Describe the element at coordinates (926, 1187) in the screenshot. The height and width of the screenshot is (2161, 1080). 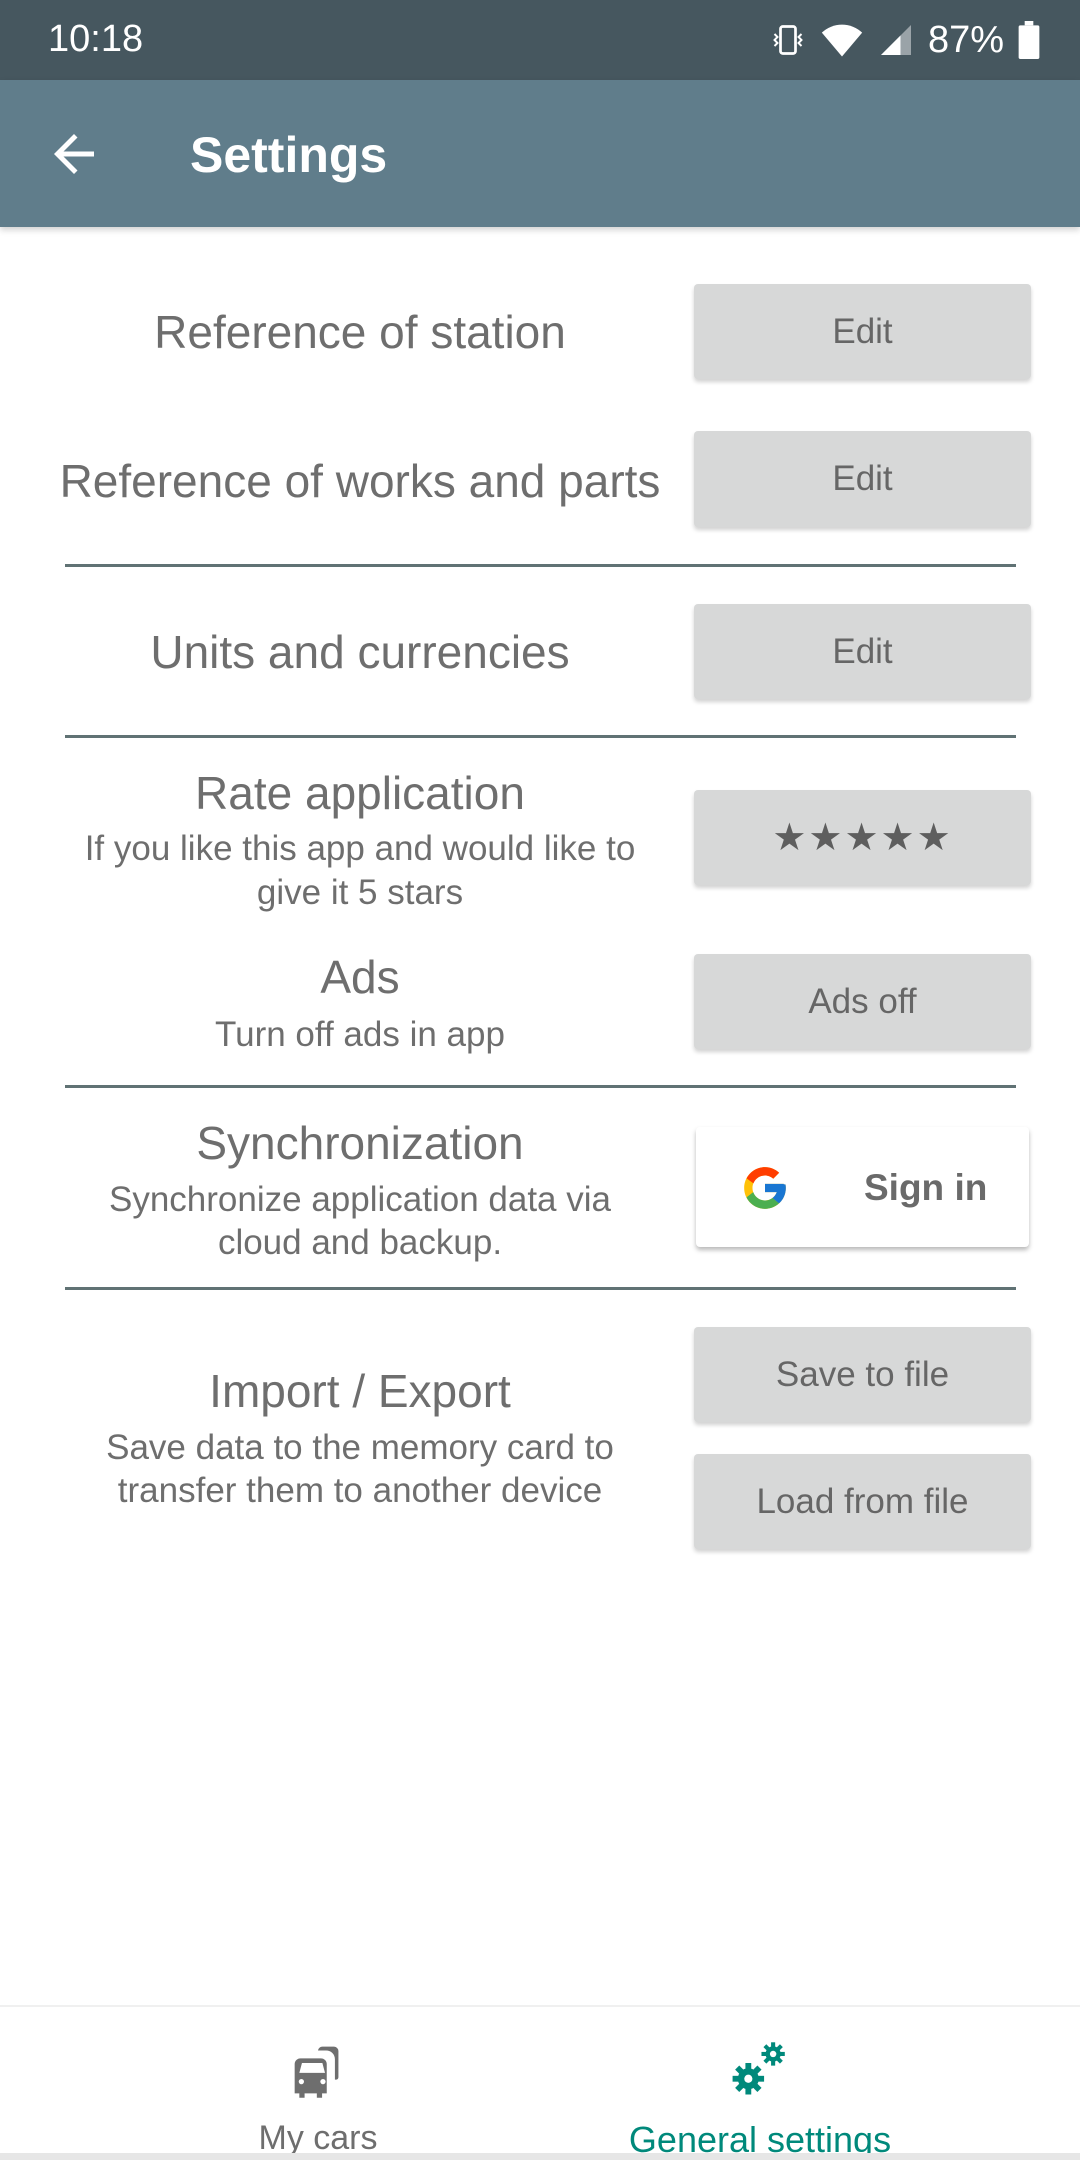
I see `sign-in-label: Sign in` at that location.